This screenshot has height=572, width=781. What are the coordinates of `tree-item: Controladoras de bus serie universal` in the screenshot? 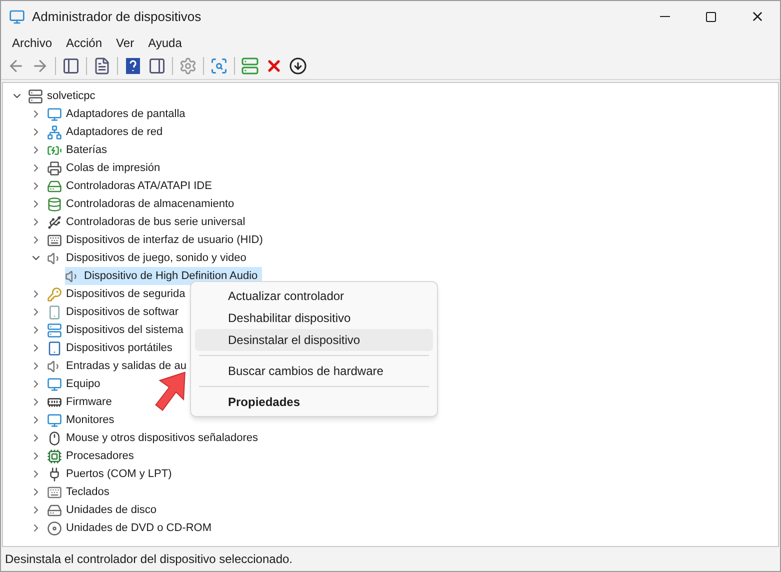 It's located at (148, 222).